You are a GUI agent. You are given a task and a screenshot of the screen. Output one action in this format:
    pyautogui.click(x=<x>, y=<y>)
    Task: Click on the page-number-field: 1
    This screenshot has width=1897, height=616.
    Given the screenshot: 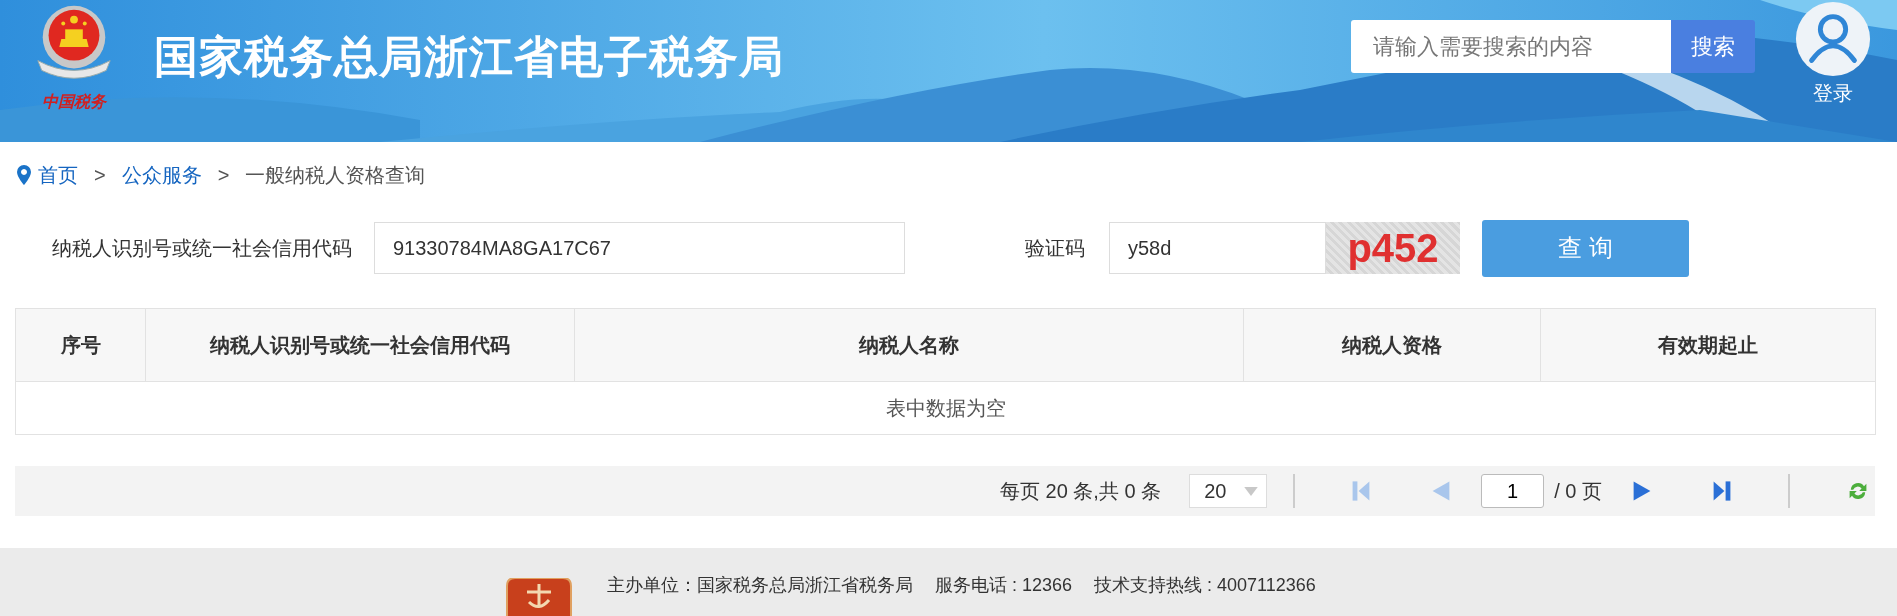 What is the action you would take?
    pyautogui.click(x=1513, y=491)
    